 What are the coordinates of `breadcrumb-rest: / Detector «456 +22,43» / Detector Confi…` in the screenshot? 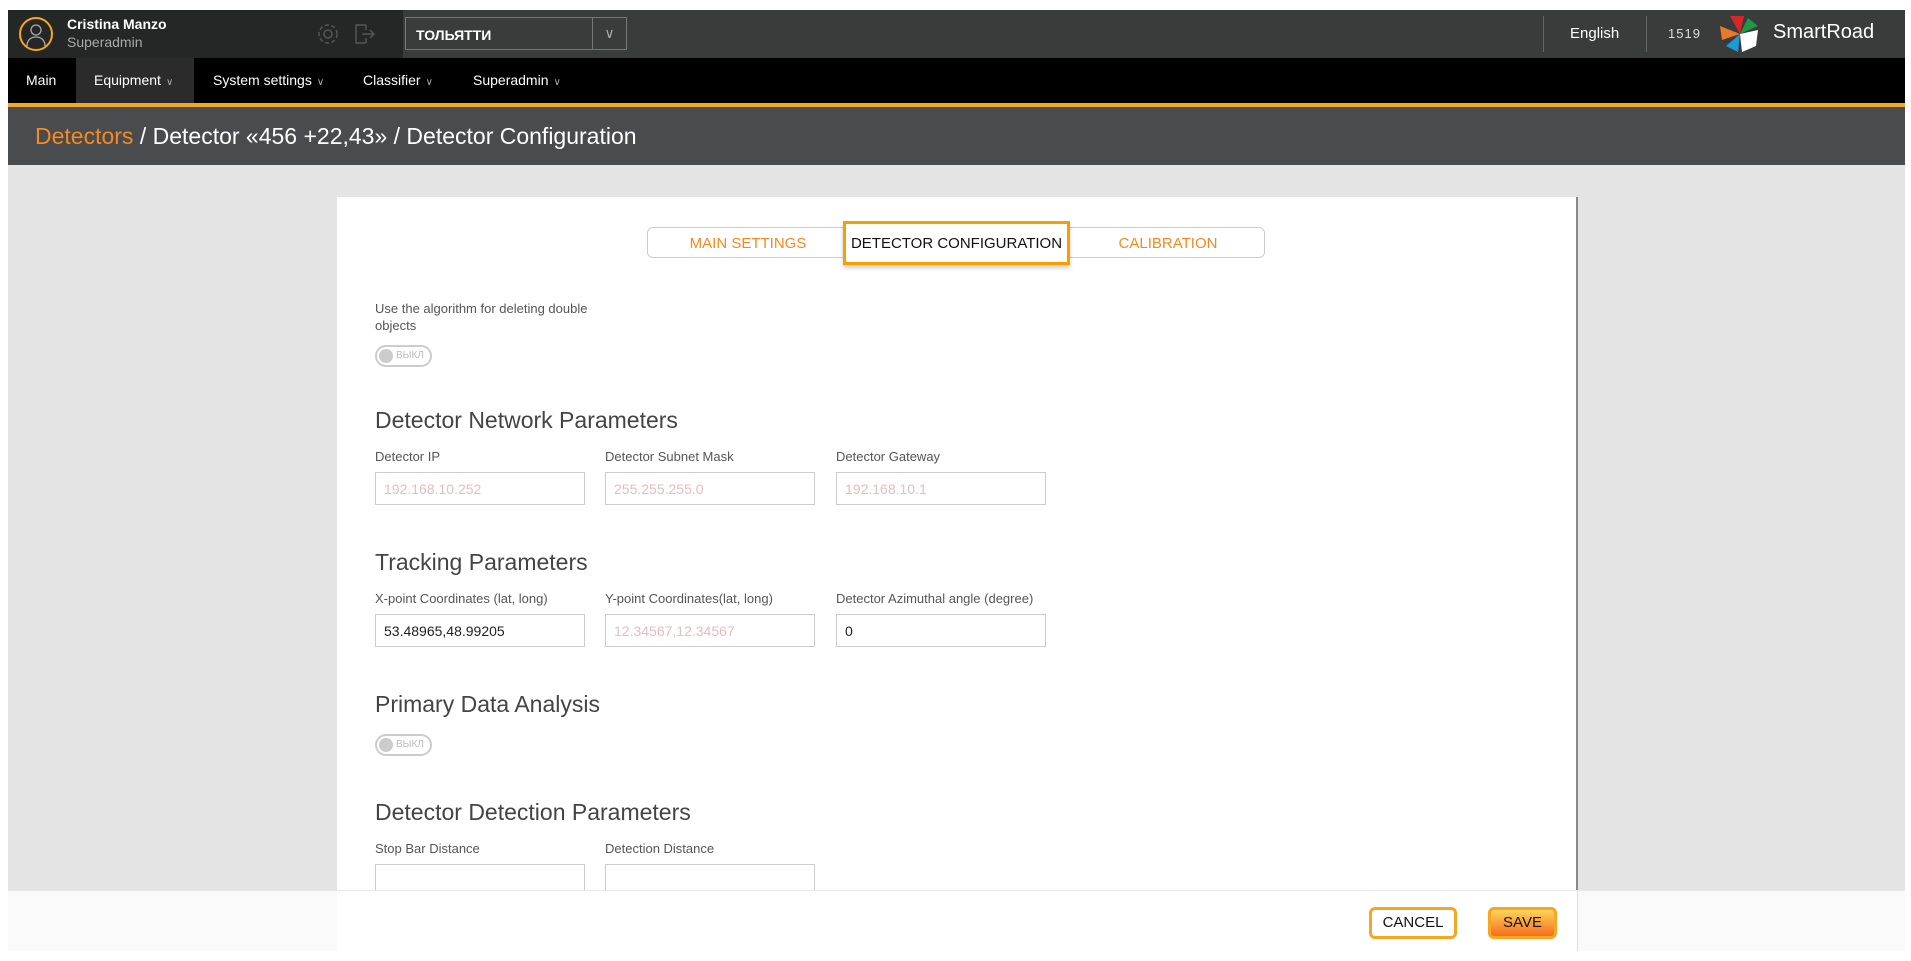 It's located at (385, 136).